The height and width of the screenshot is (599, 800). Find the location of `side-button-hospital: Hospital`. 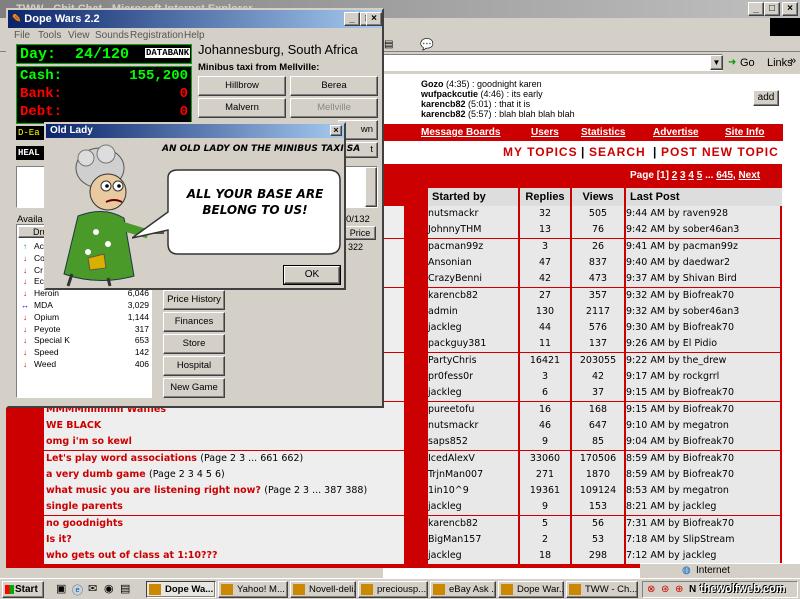

side-button-hospital: Hospital is located at coordinates (194, 366).